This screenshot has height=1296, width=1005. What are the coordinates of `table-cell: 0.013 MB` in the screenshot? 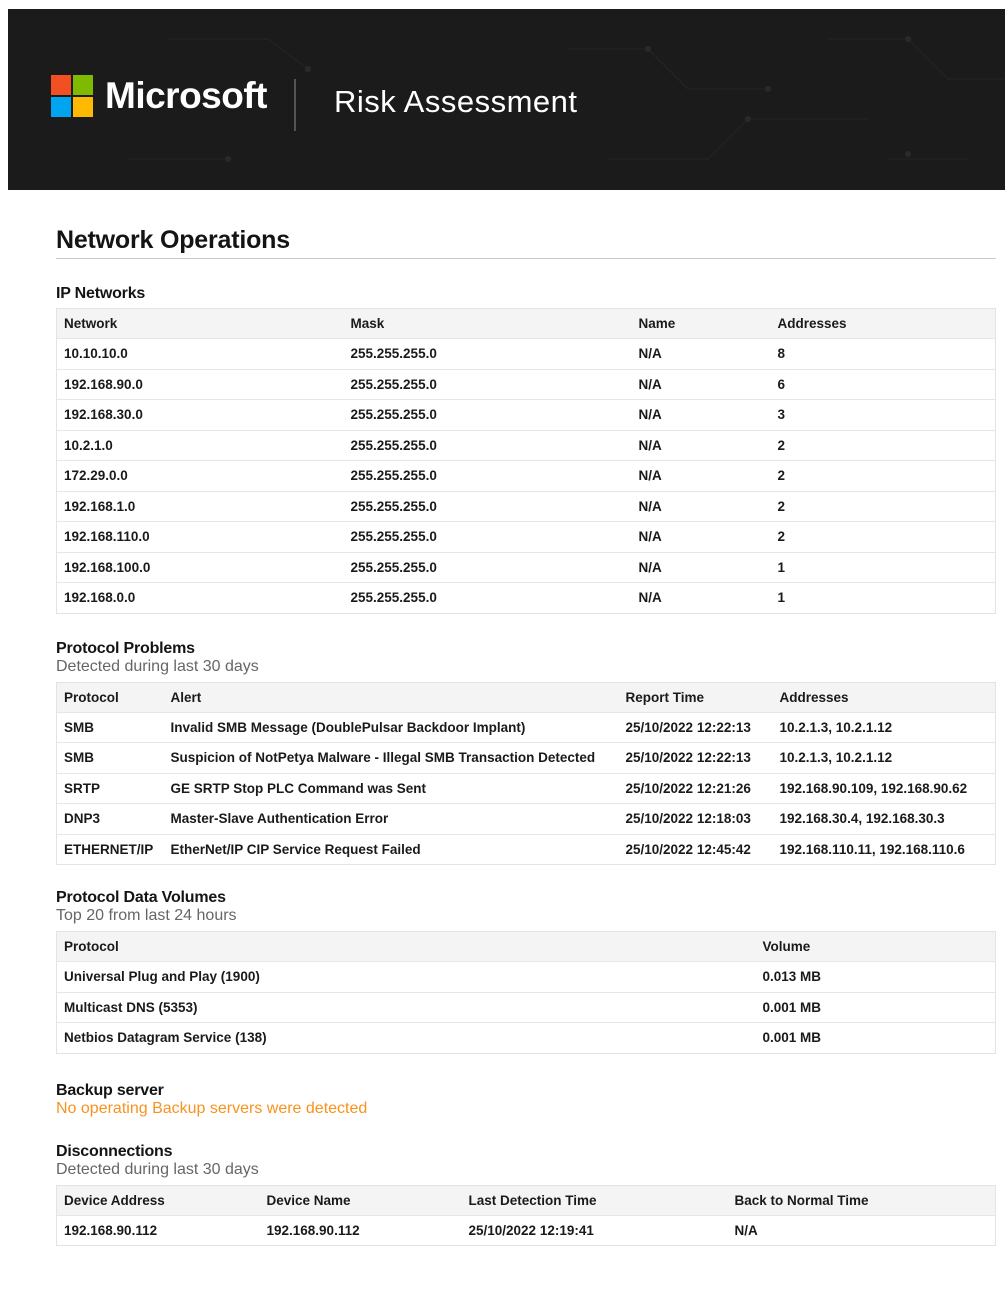 It's located at (875, 976).